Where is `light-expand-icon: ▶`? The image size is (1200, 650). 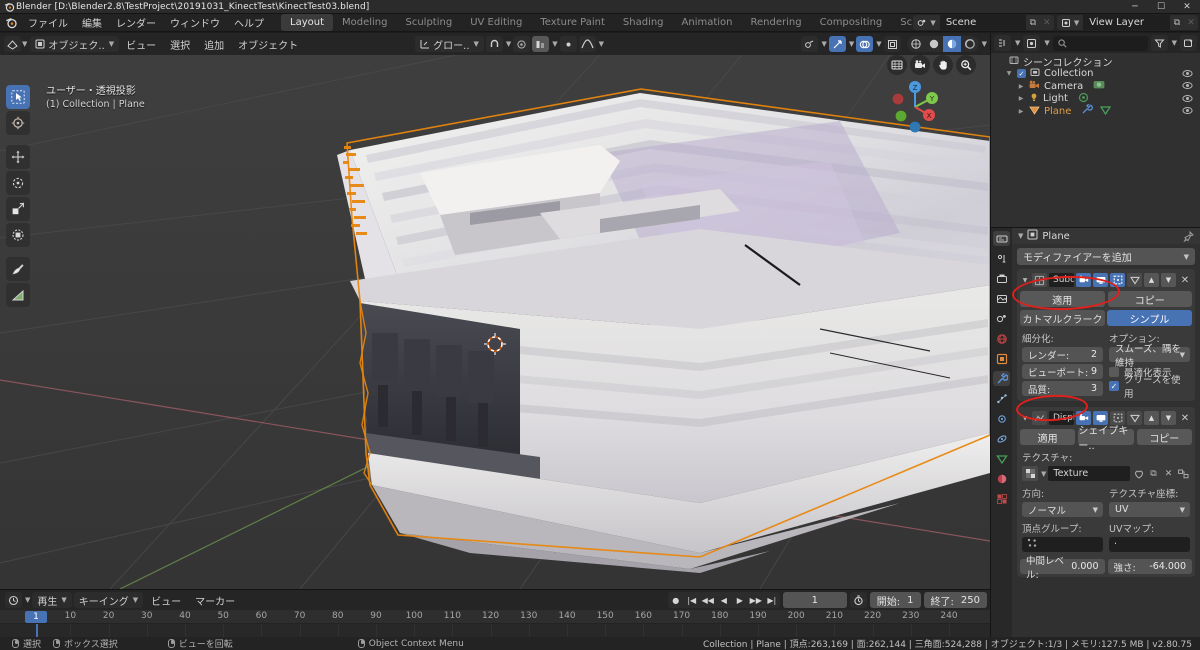
light-expand-icon: ▶ is located at coordinates (1021, 98).